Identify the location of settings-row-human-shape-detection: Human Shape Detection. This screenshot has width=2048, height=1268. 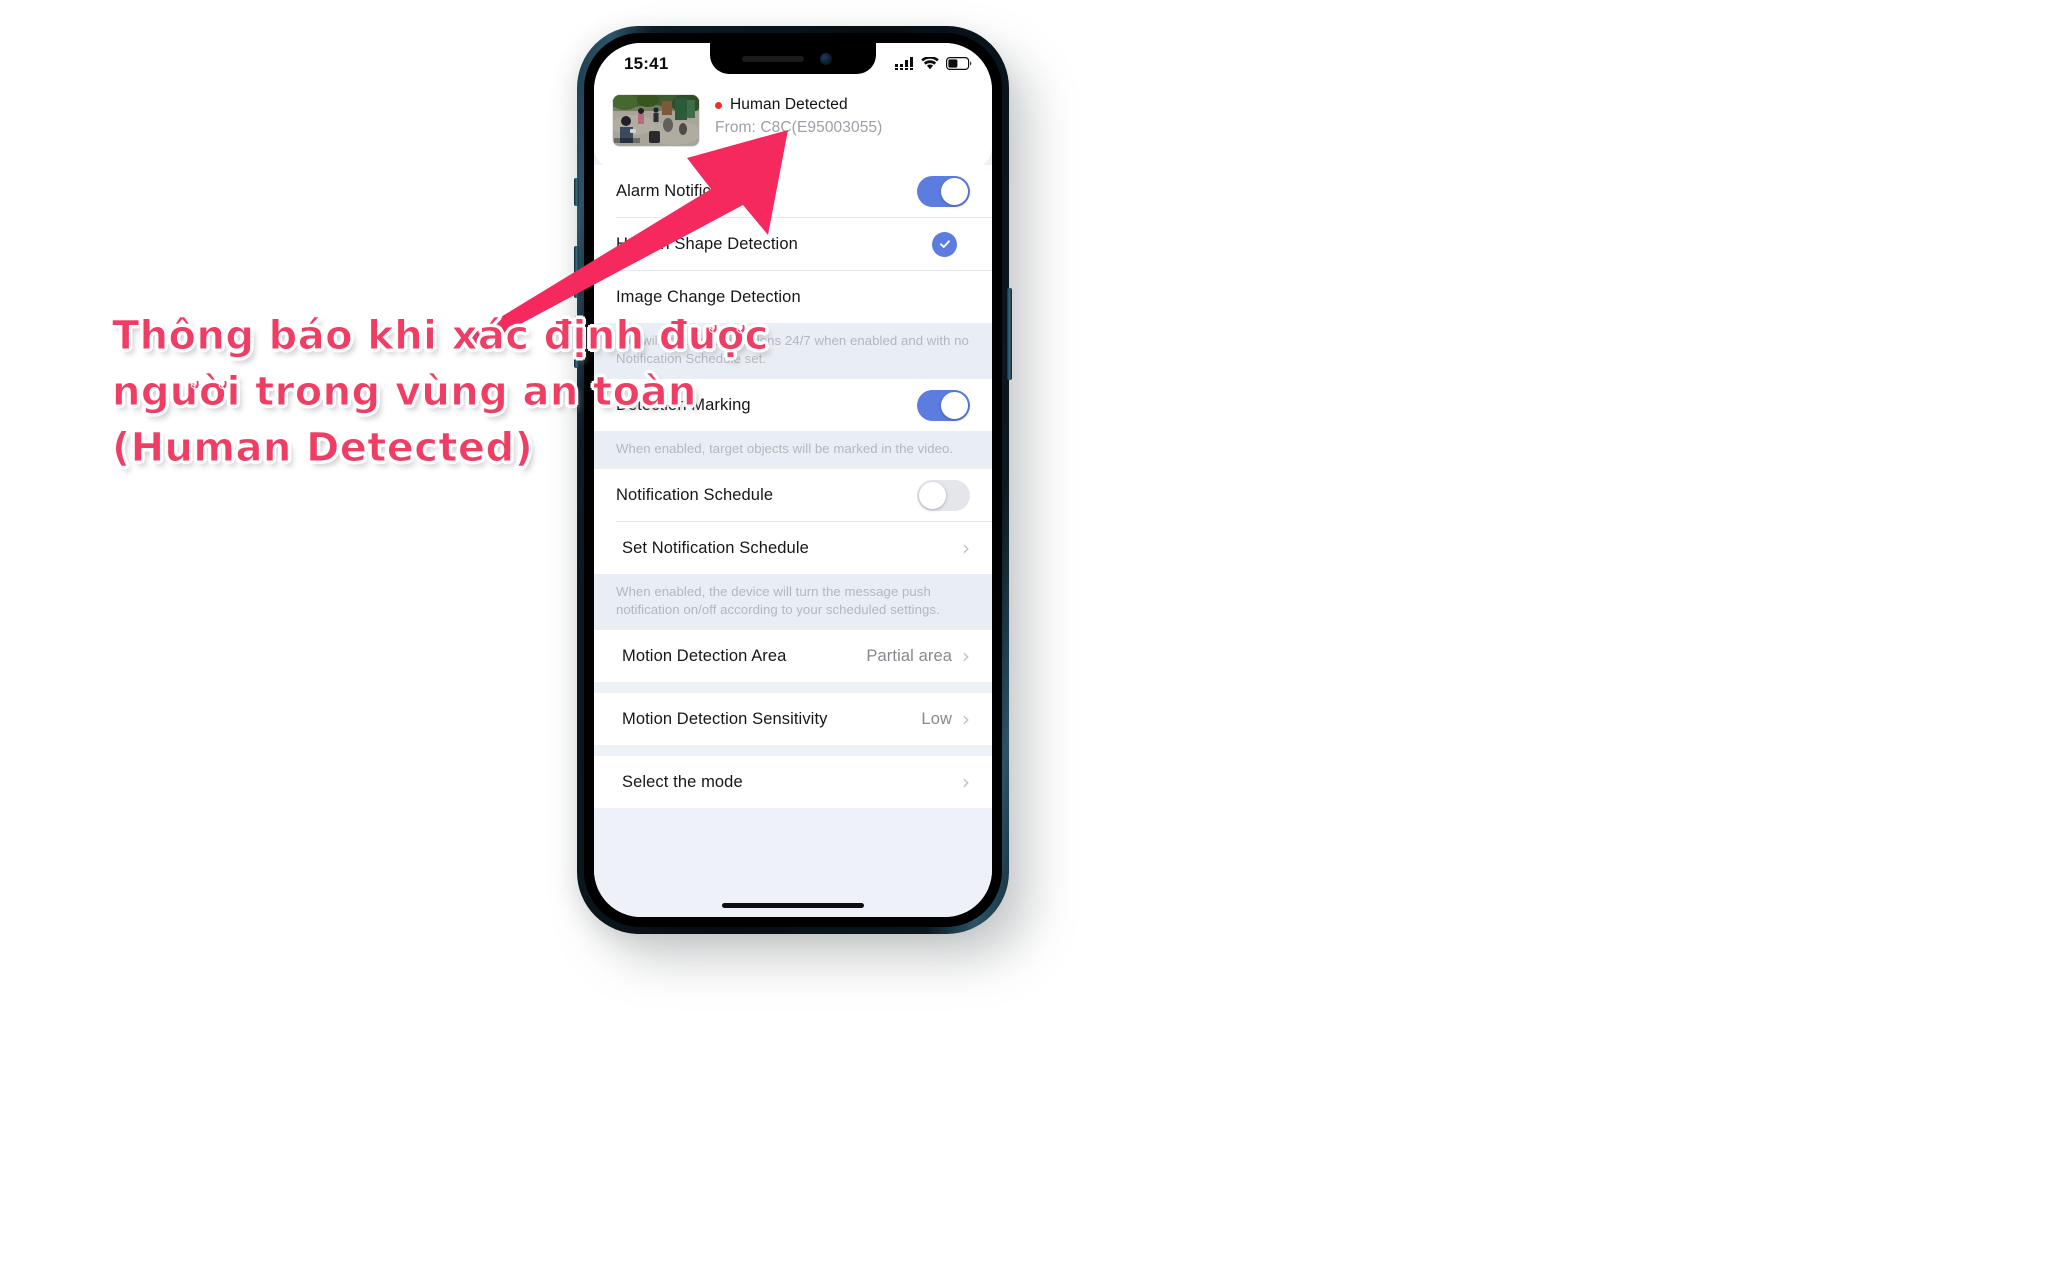
(793, 244).